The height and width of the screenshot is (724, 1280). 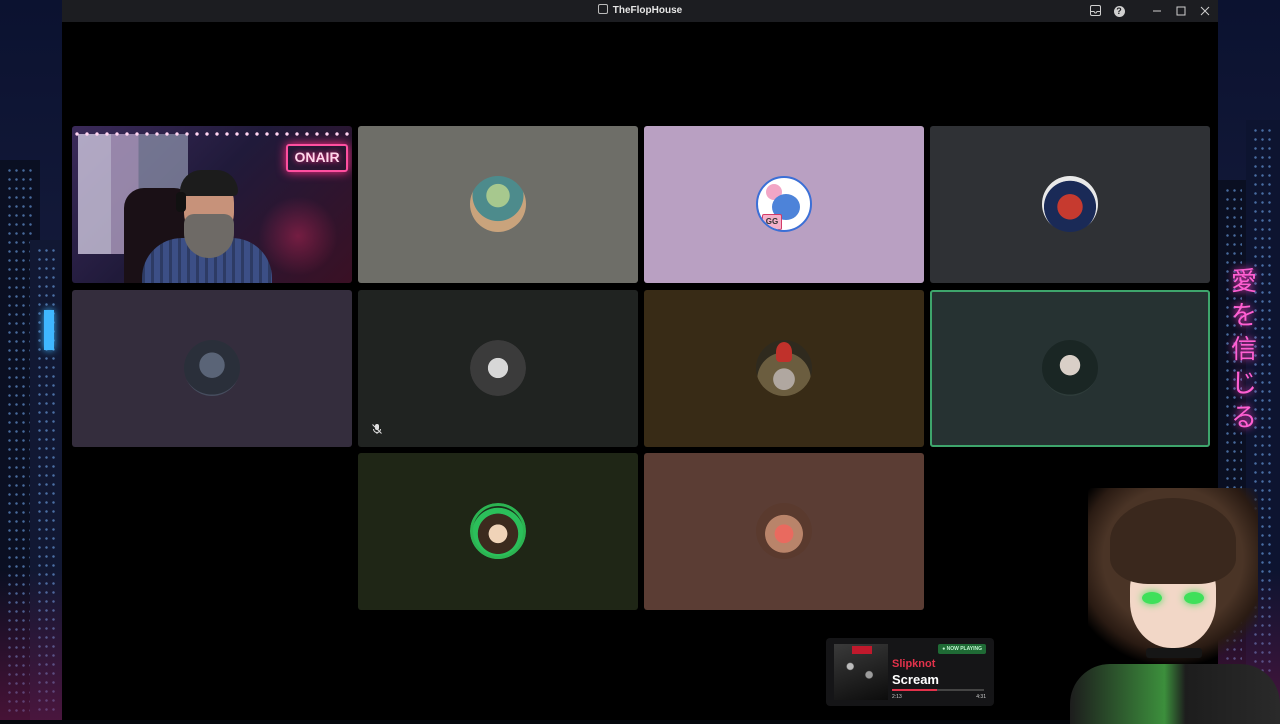 I want to click on stitch-avatar: GG, so click(x=784, y=204).